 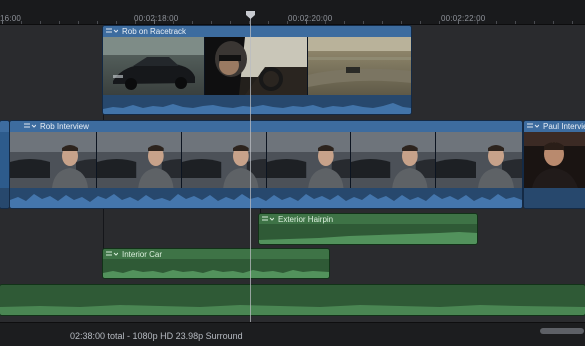 I want to click on clip-title: Rob on Racetrack, so click(x=154, y=31).